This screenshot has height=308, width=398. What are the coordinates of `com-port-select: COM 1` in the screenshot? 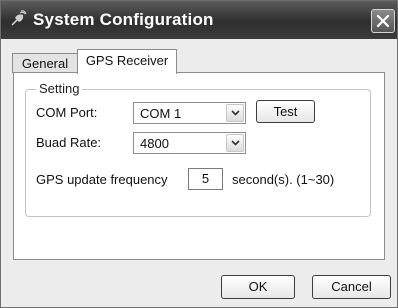 It's located at (189, 113).